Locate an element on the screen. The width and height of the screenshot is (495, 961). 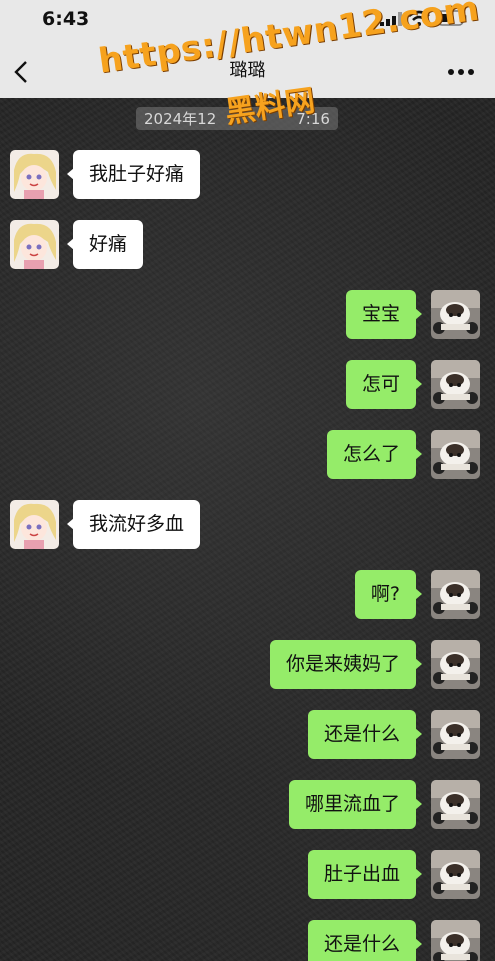
sent-message-bubble: 肚子出血 is located at coordinates (365, 874).